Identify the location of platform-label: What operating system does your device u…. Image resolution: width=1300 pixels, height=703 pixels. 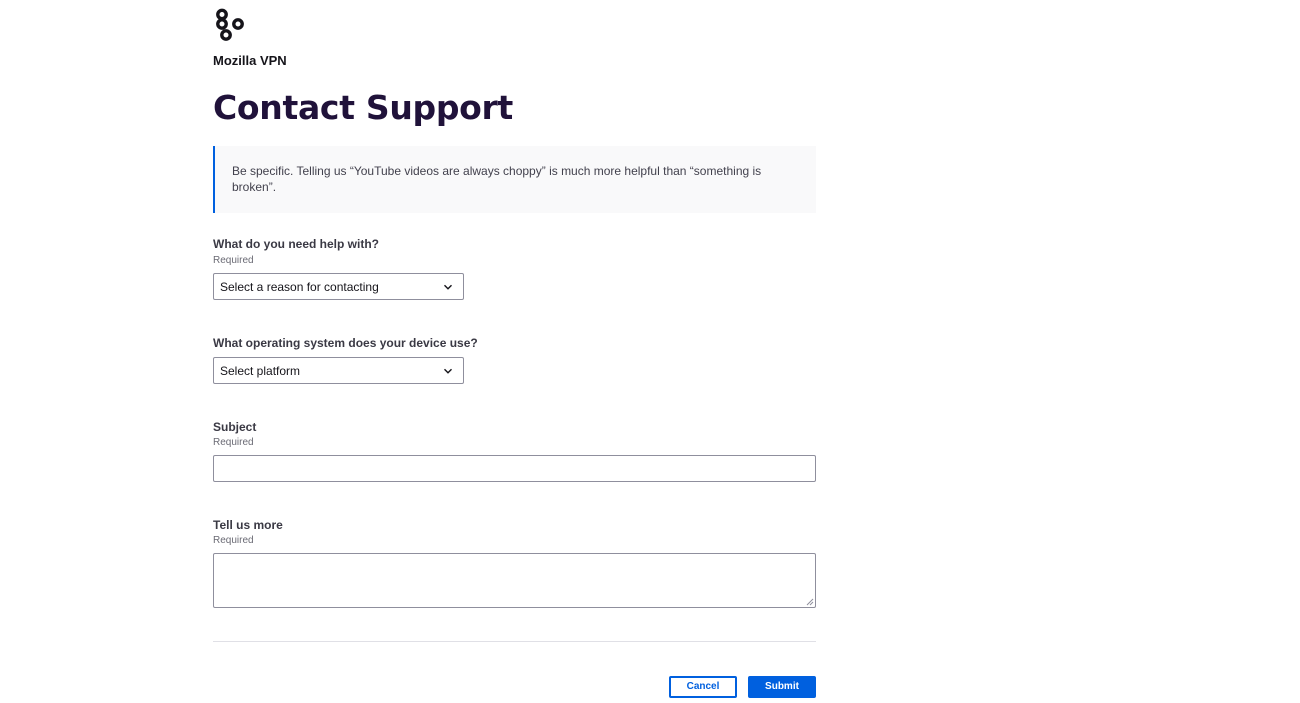
(345, 343).